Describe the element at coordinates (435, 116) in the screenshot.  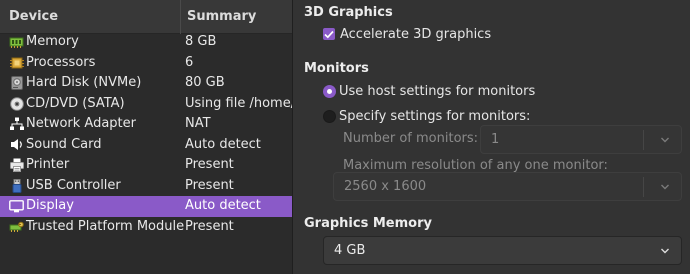
I see `specify-settings-label: Specify settings for monitors:` at that location.